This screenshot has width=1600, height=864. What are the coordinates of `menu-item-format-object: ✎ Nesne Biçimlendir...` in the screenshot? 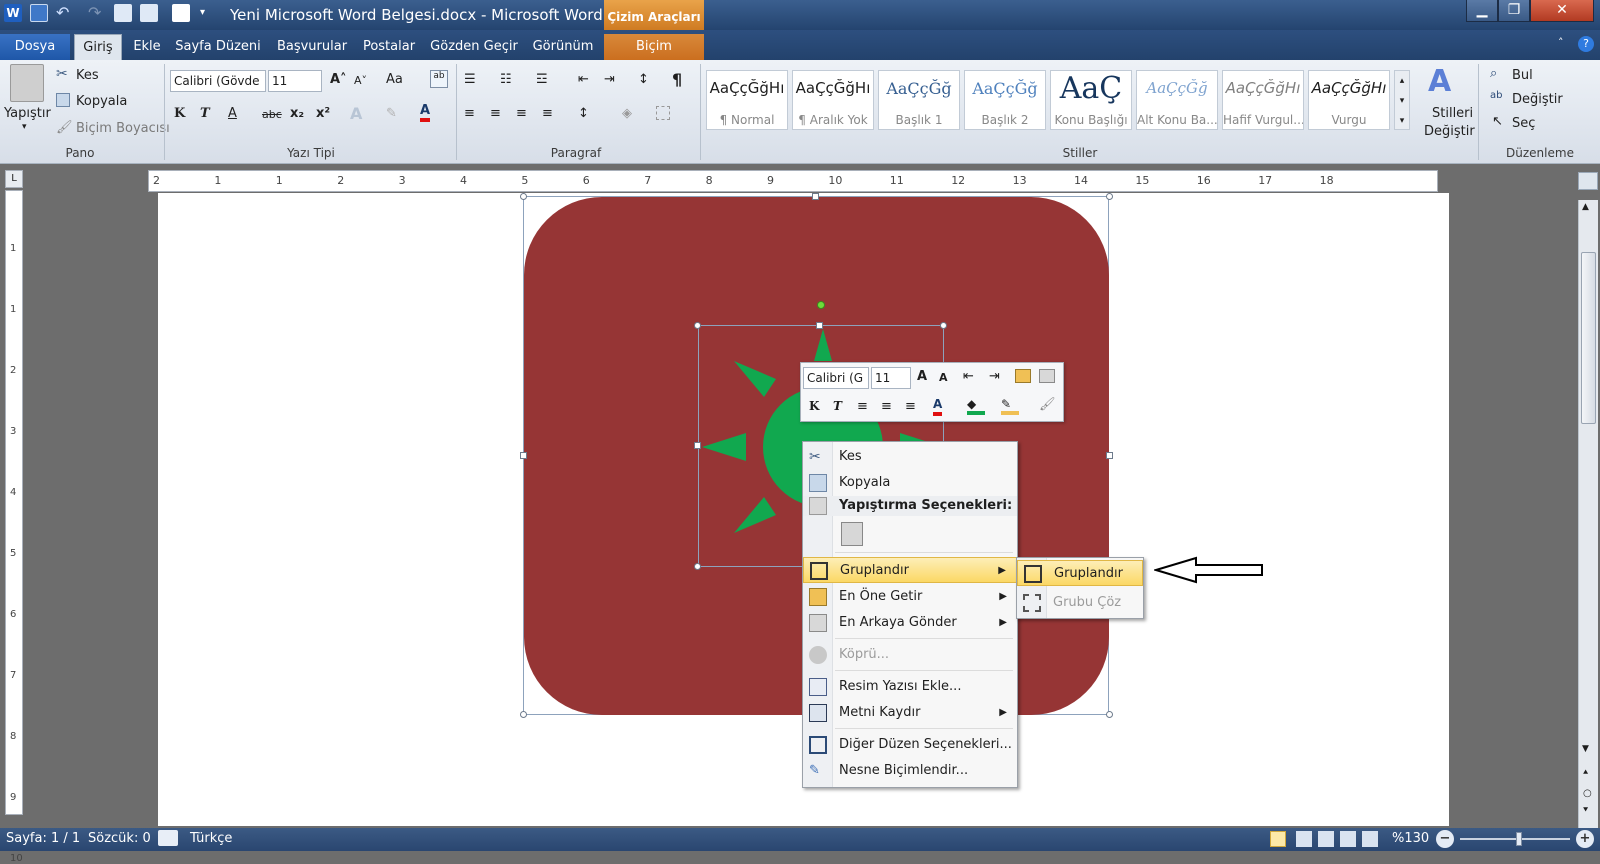 It's located at (910, 771).